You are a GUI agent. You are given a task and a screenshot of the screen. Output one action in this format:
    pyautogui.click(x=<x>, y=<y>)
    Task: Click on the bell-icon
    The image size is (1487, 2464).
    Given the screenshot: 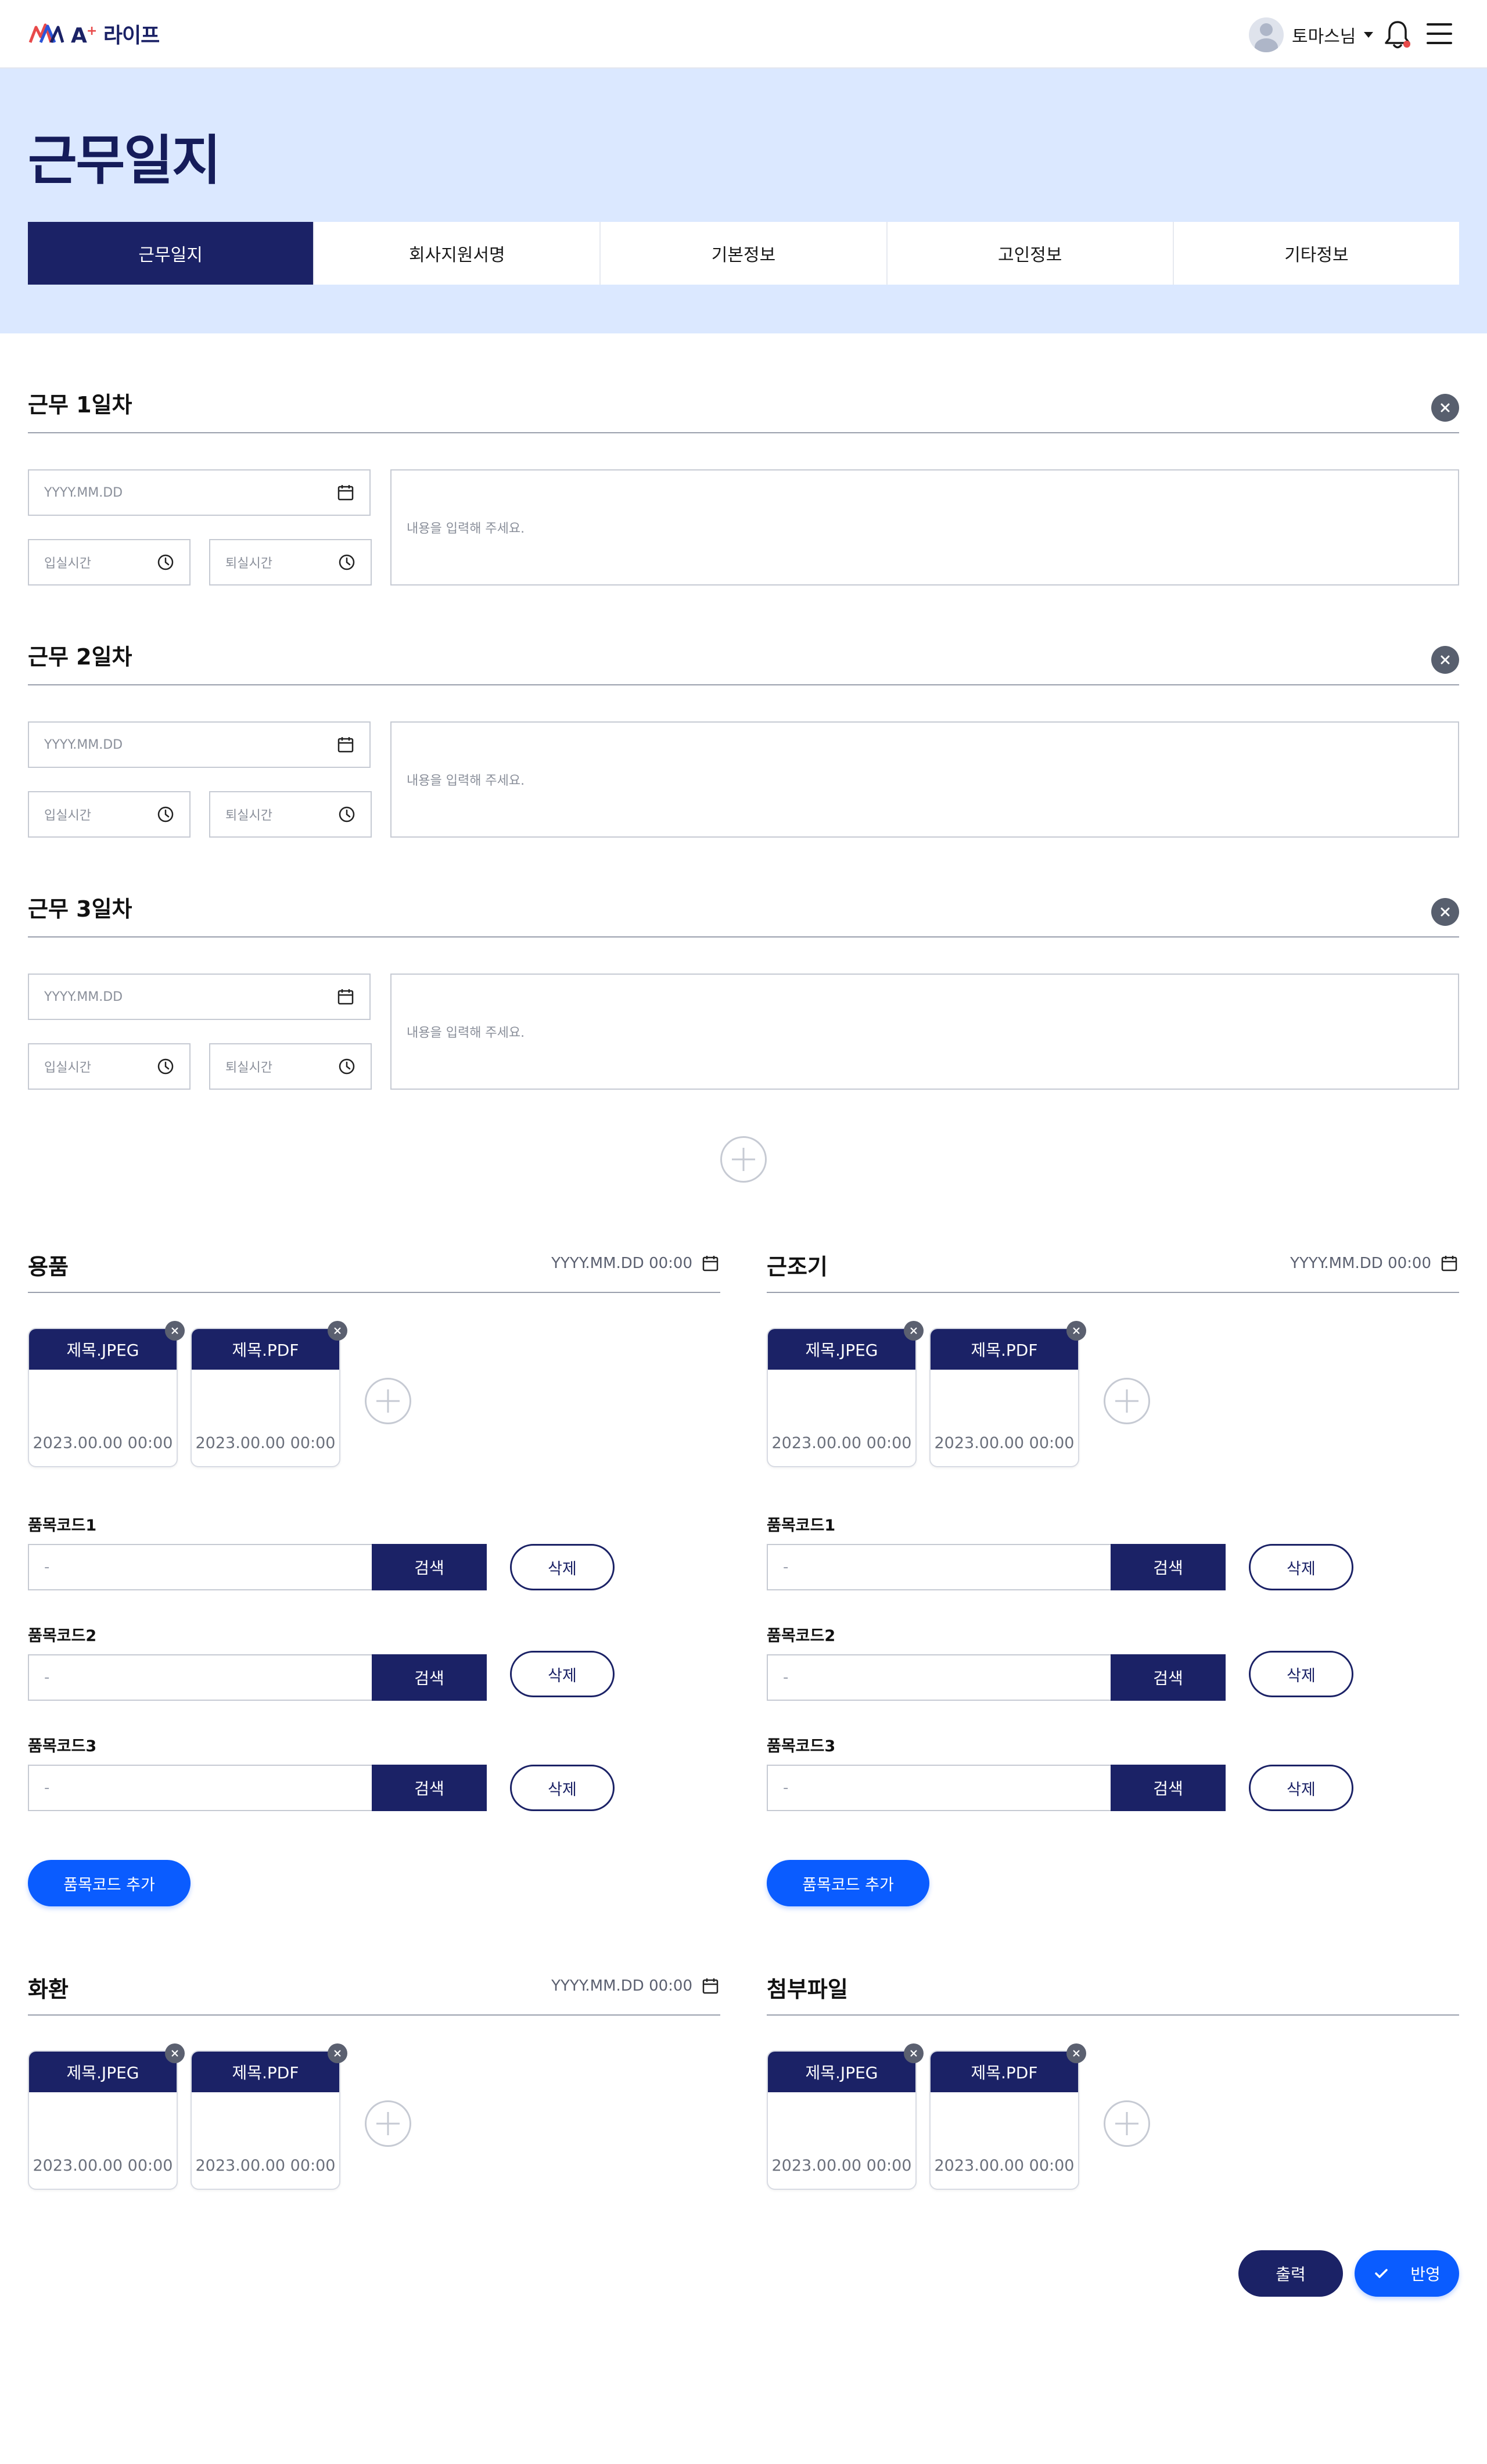 What is the action you would take?
    pyautogui.click(x=1397, y=35)
    